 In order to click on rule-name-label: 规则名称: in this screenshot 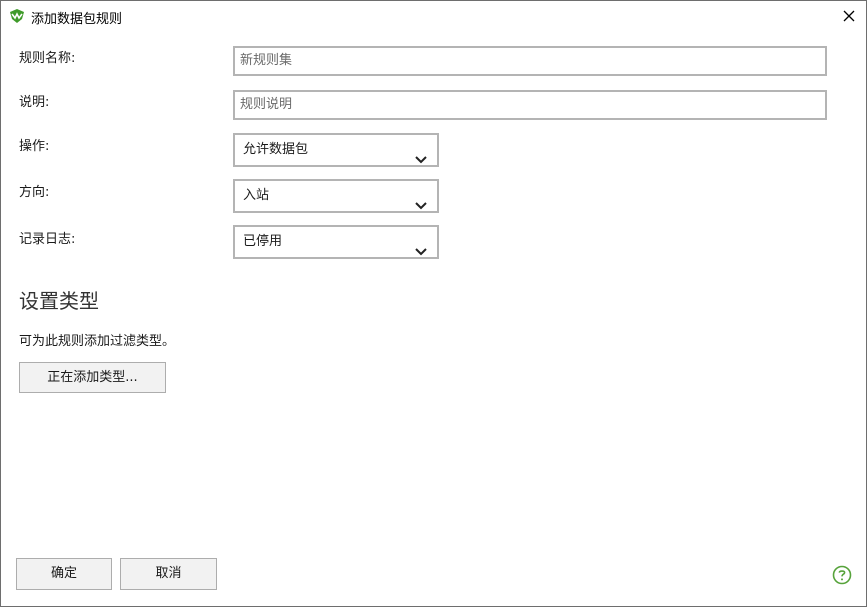, I will do `click(47, 58)`.